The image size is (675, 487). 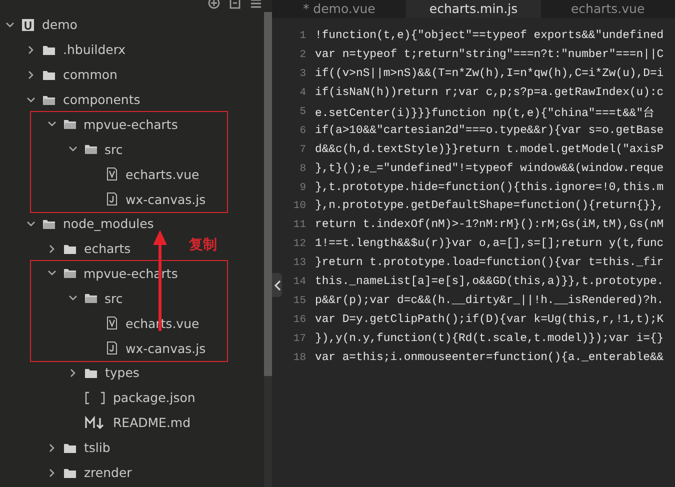 I want to click on tree-item: tslib, so click(x=55, y=447).